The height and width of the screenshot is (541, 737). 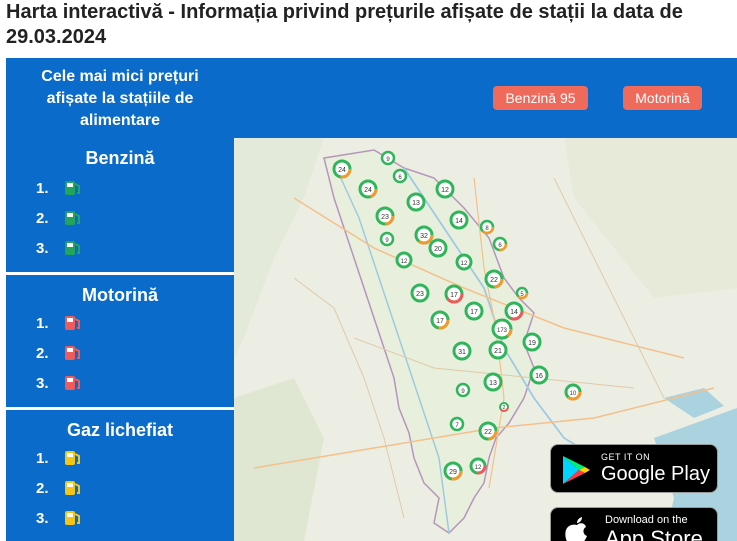 I want to click on map-cluster-marker: 173, so click(x=502, y=329).